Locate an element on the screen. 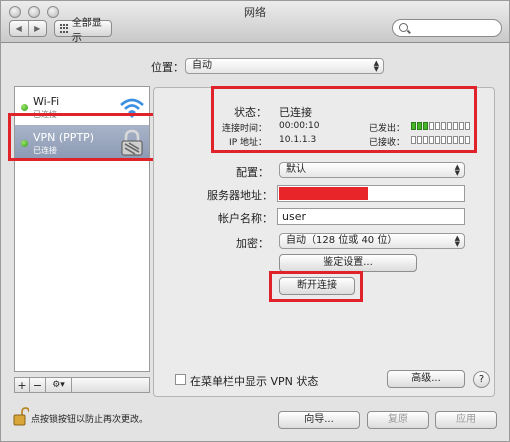  highlight-box-disconnect is located at coordinates (316, 286).